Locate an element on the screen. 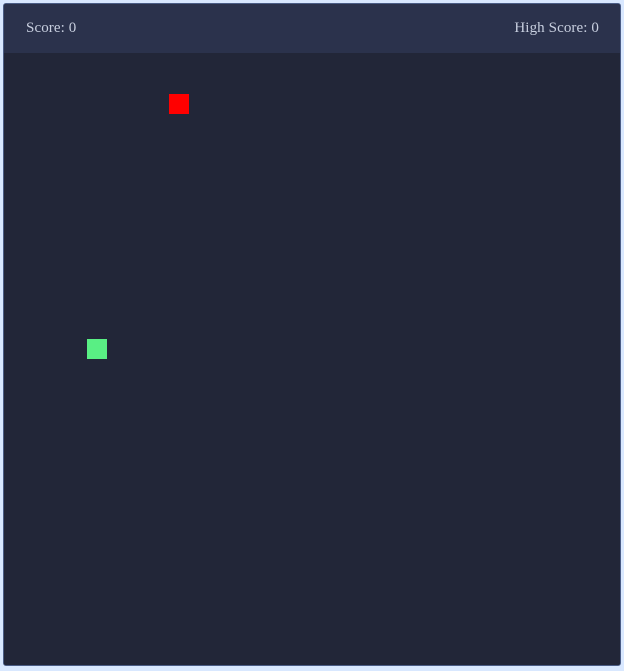 The height and width of the screenshot is (671, 624). score-display: Score: 0 is located at coordinates (51, 28).